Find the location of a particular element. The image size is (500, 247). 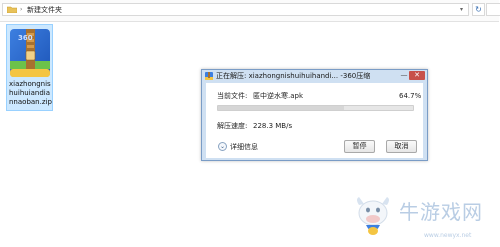

details-label: 详细信息 is located at coordinates (244, 147).